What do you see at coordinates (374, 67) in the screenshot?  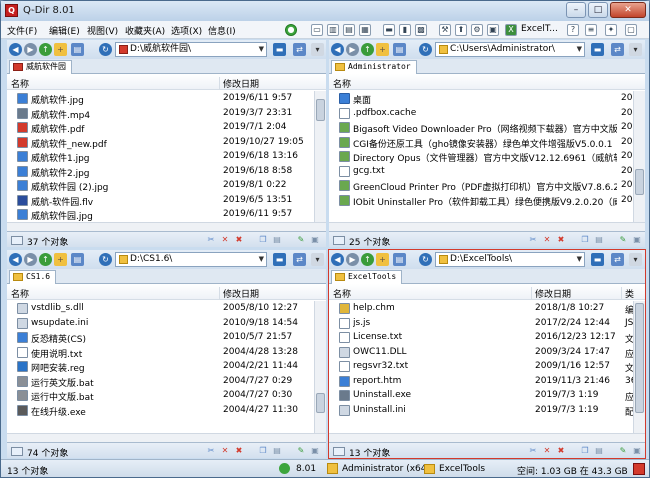 I see `tab-folder: Administrator` at bounding box center [374, 67].